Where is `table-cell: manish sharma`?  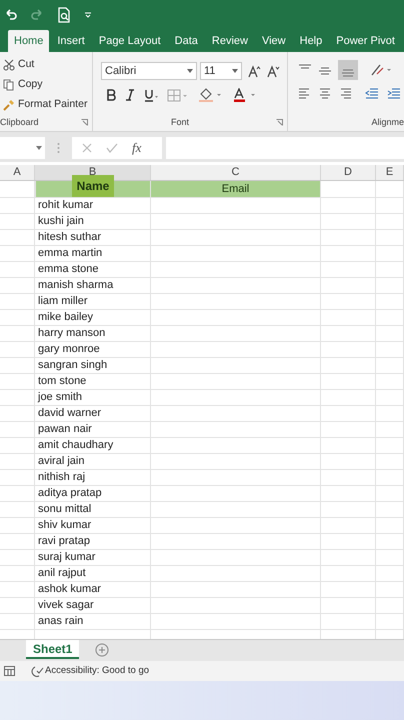 table-cell: manish sharma is located at coordinates (93, 286).